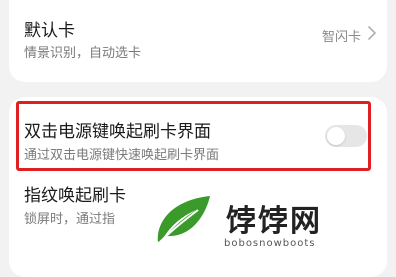 The width and height of the screenshot is (396, 277). Describe the element at coordinates (183, 219) in the screenshot. I see `leaf-logo-icon` at that location.